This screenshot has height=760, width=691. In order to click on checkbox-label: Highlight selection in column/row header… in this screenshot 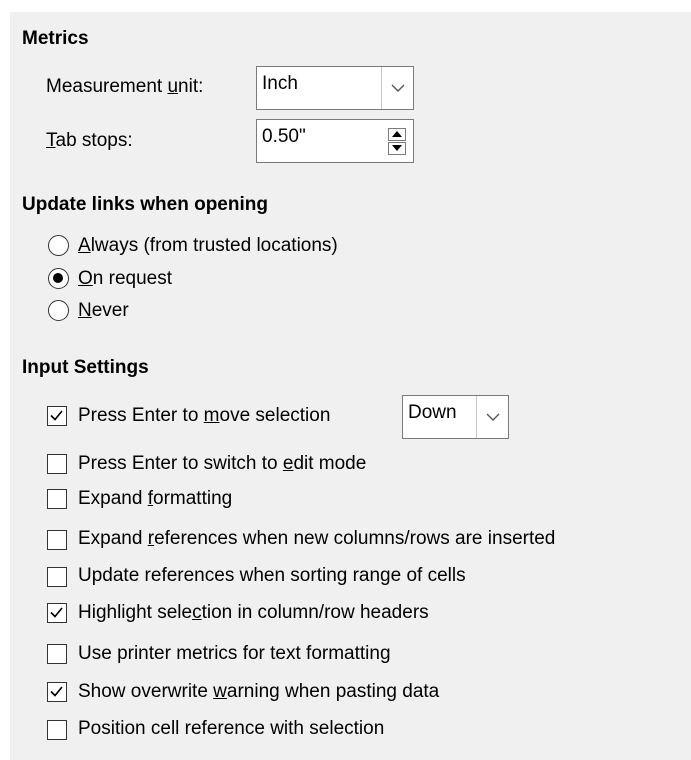, I will do `click(253, 613)`.